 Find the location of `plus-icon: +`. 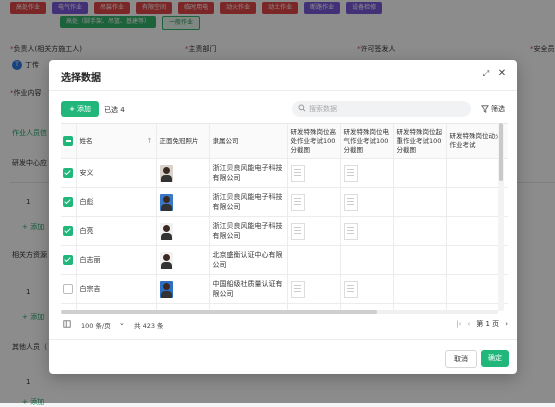

plus-icon: + is located at coordinates (72, 109).